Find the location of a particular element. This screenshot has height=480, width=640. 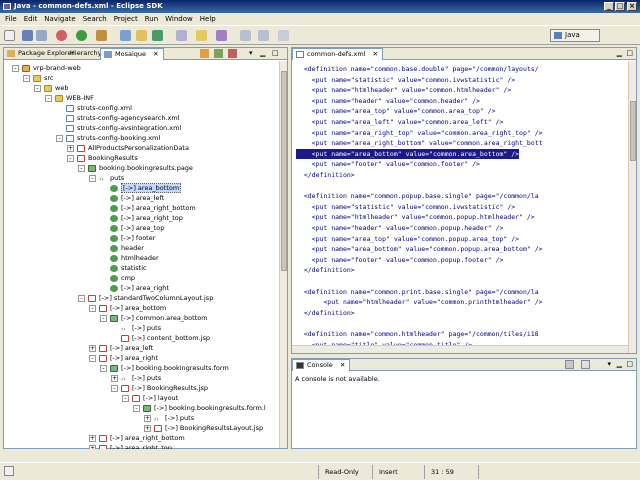

tree-node: - ‹› puts is located at coordinates (106, 178).